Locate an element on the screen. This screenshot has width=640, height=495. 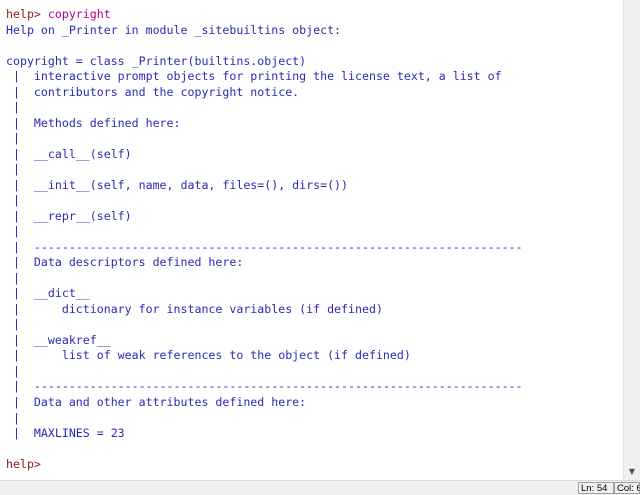
column-number-indicator: Col: 6 is located at coordinates (627, 488).